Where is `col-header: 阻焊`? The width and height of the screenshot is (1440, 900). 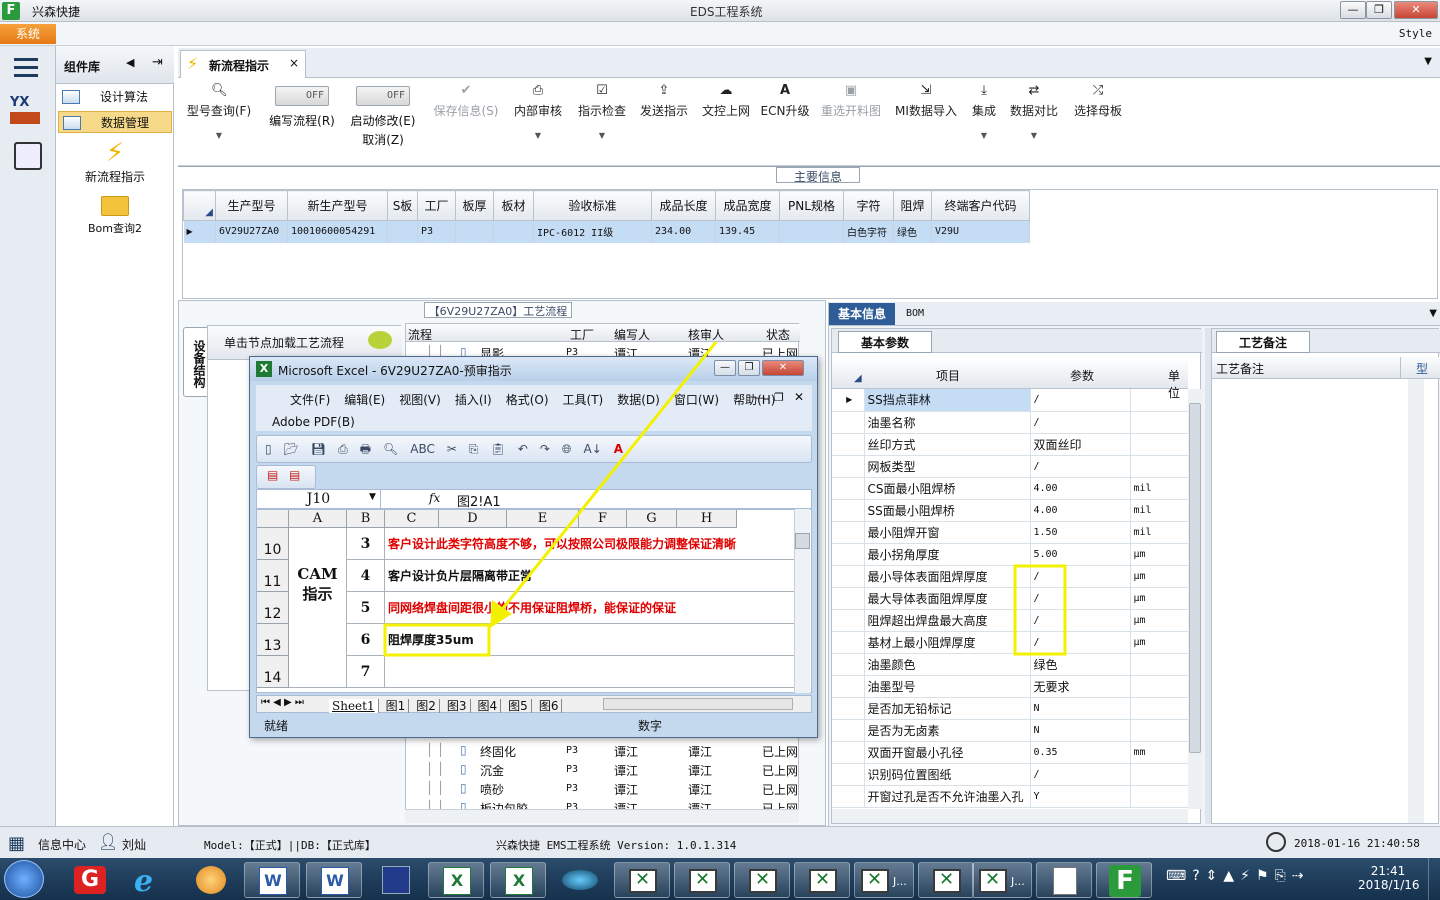 col-header: 阻焊 is located at coordinates (912, 205).